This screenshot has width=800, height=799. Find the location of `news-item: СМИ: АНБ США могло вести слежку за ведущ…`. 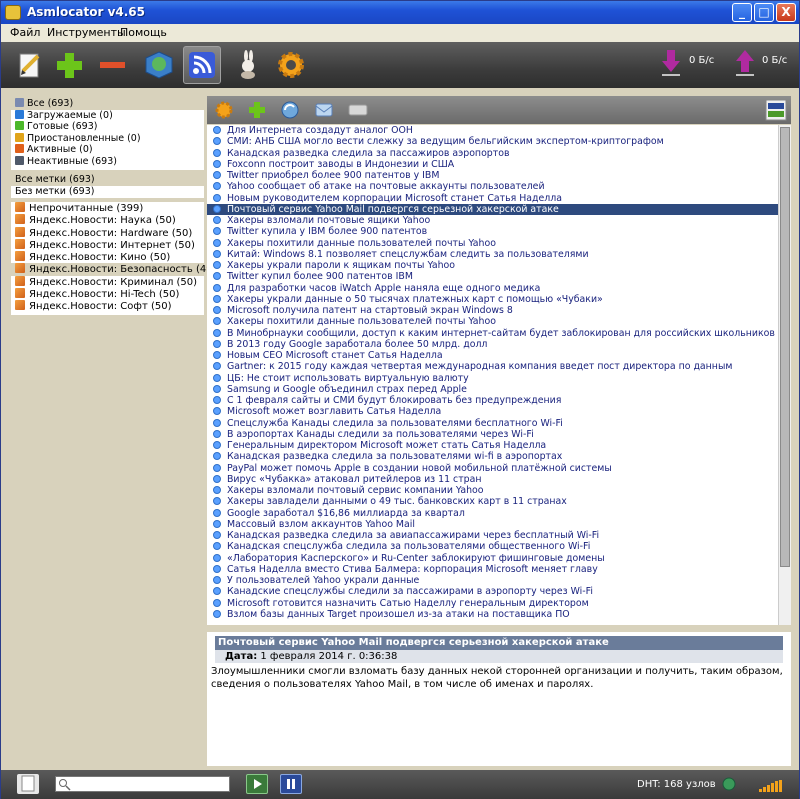

news-item: СМИ: АНБ США могло вести слежку за ведущ… is located at coordinates (499, 141).